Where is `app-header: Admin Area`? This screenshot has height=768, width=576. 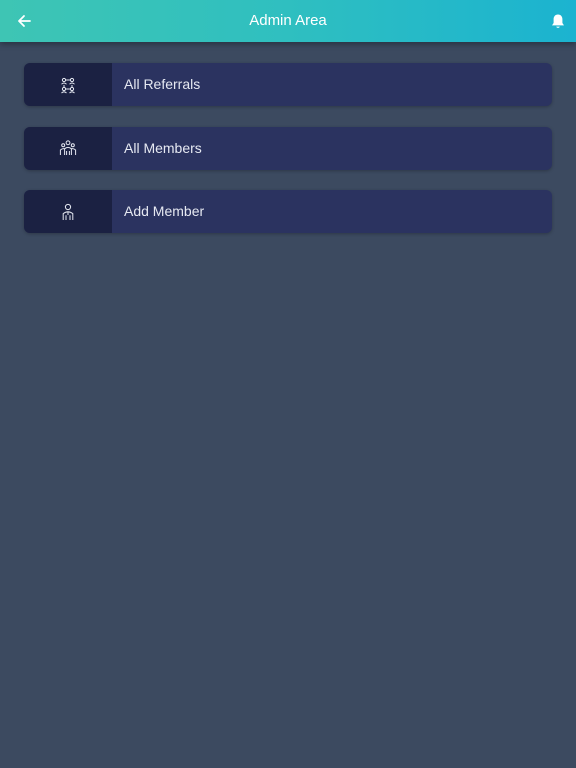
app-header: Admin Area is located at coordinates (288, 21).